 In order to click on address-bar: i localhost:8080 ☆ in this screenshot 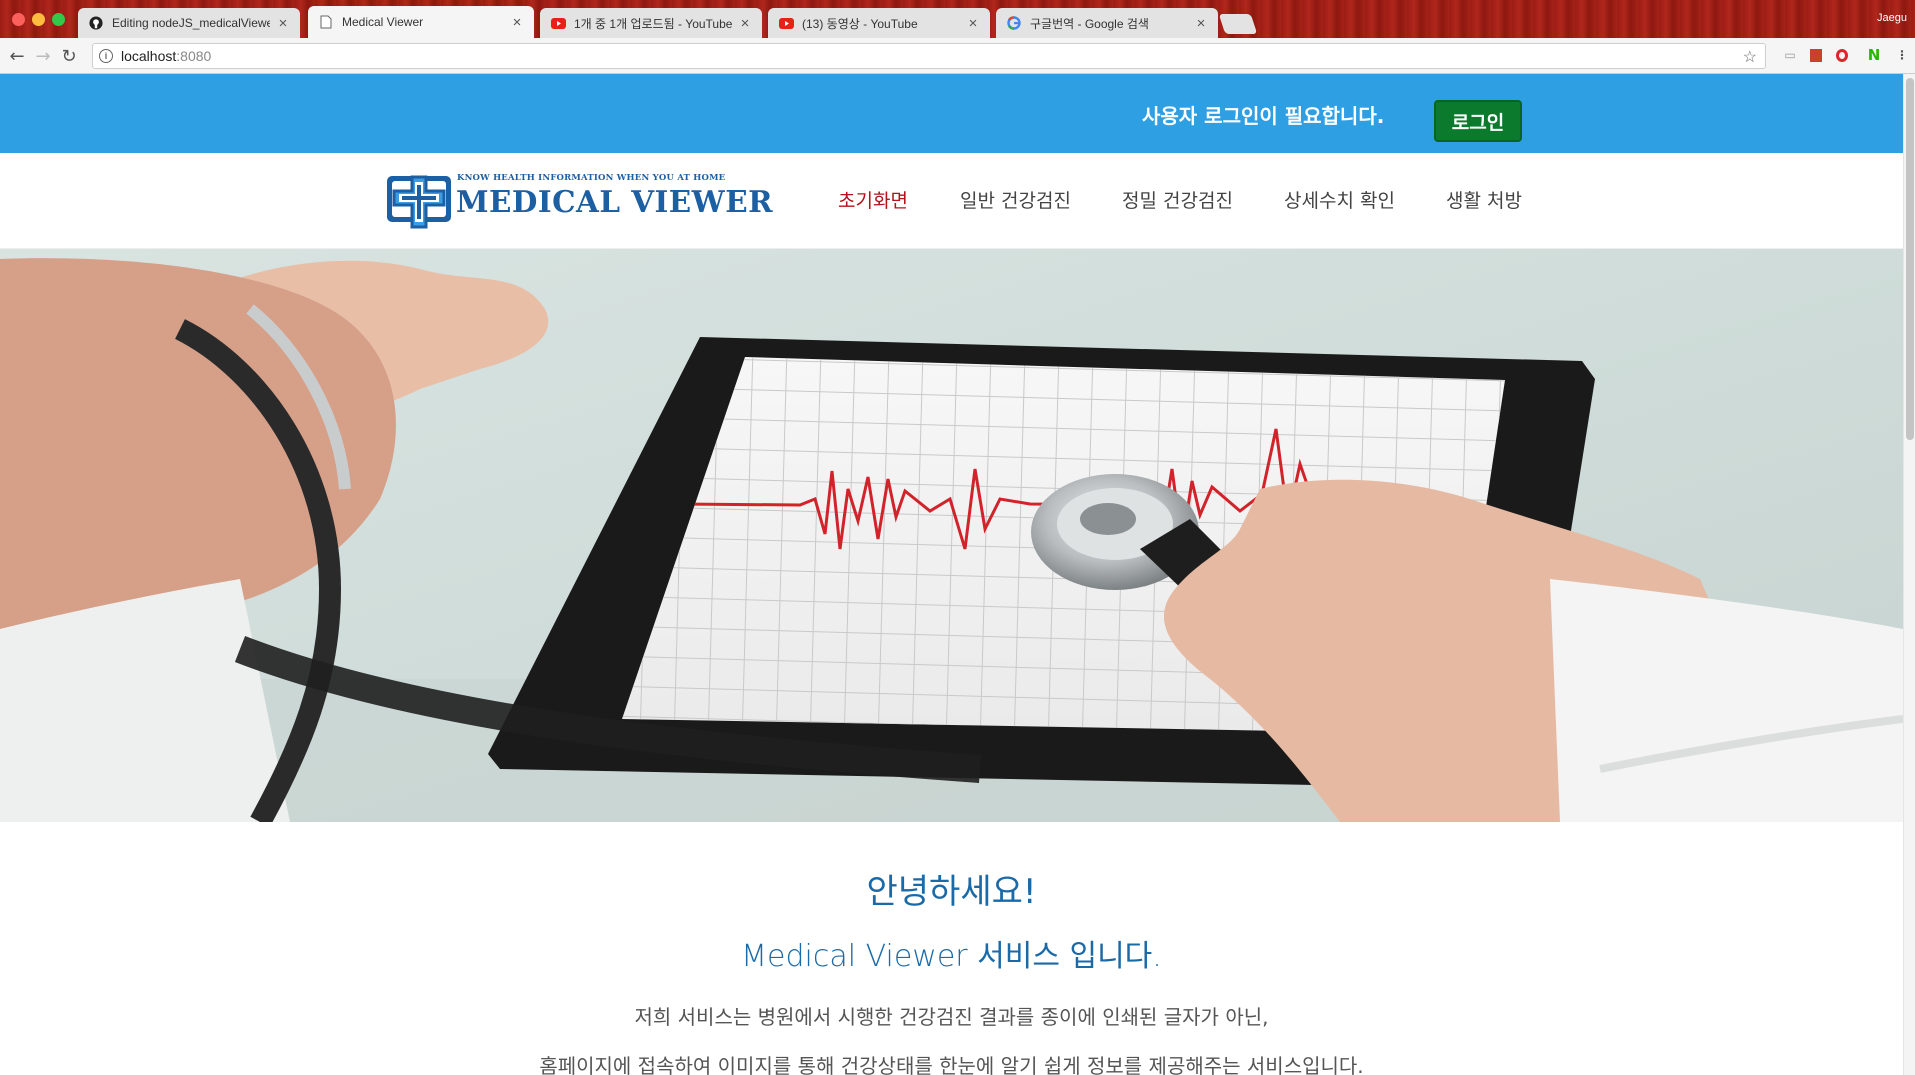, I will do `click(929, 56)`.